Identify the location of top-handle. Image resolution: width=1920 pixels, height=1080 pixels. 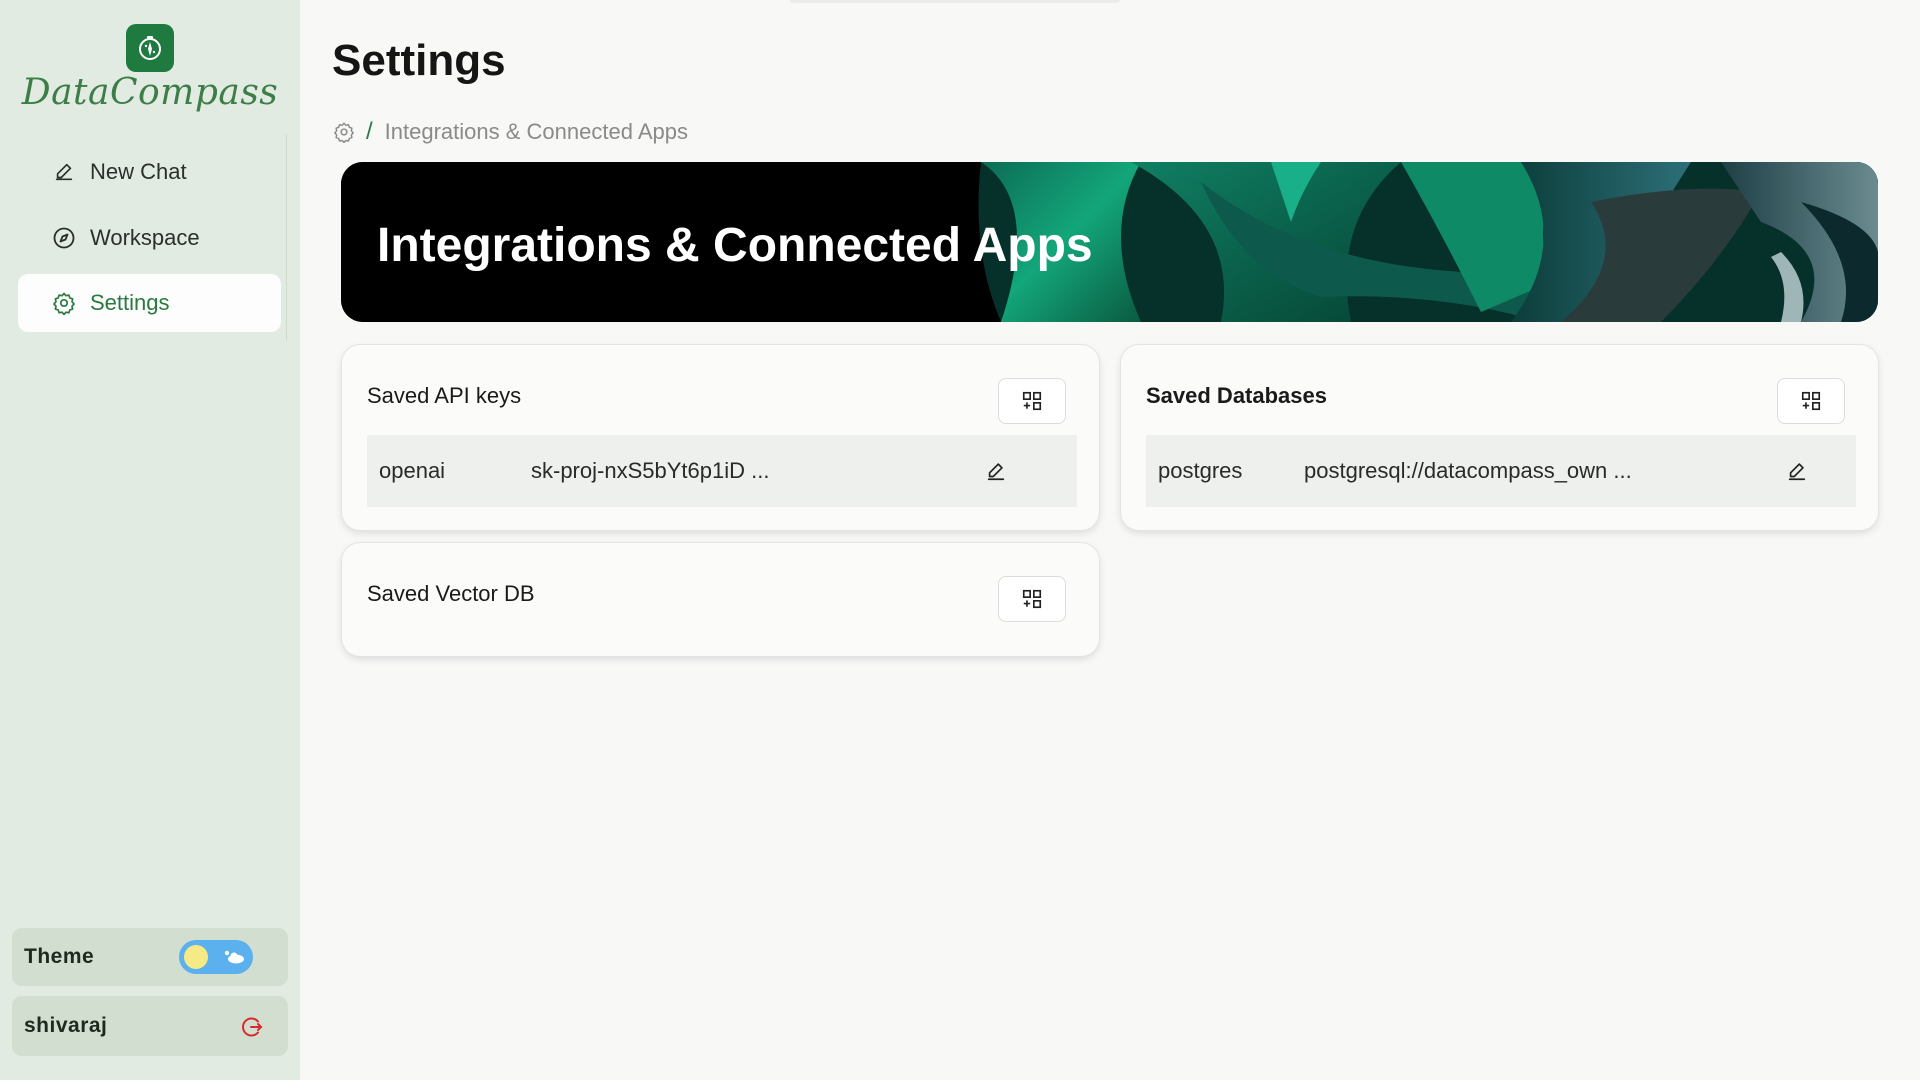
(955, 1).